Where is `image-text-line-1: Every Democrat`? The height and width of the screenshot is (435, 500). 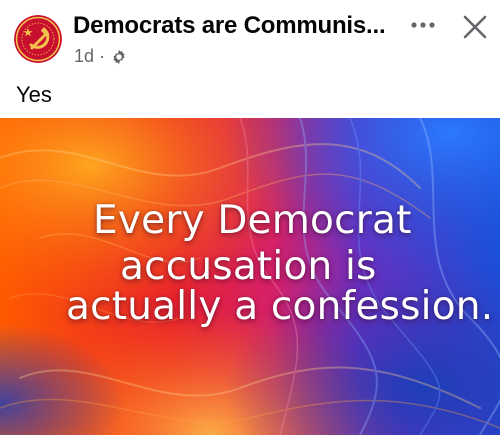
image-text-line-1: Every Democrat is located at coordinates (252, 220).